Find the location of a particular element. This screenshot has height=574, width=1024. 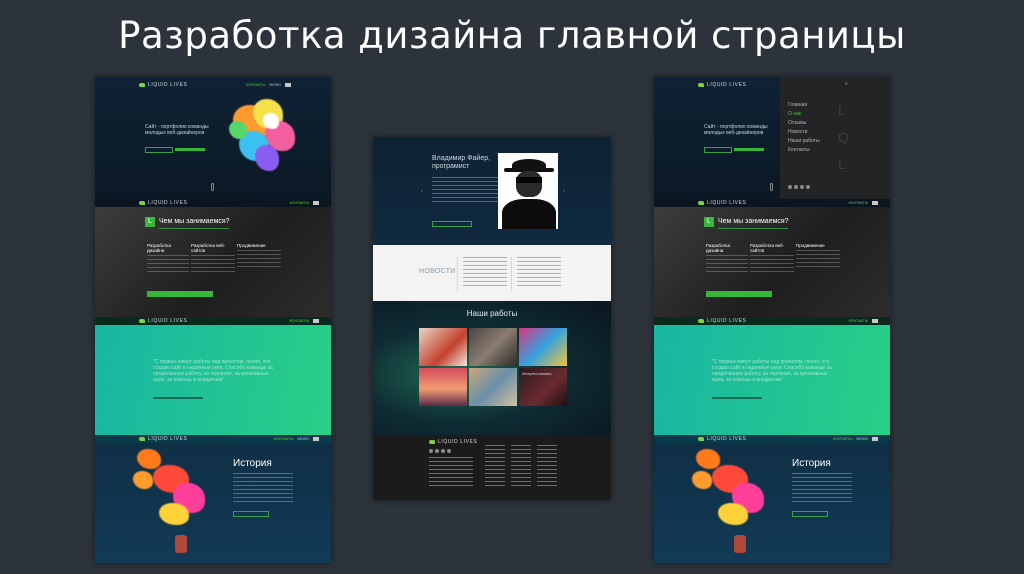

gallery-thumb-caption: Интернет-магазин is located at coordinates (537, 374).